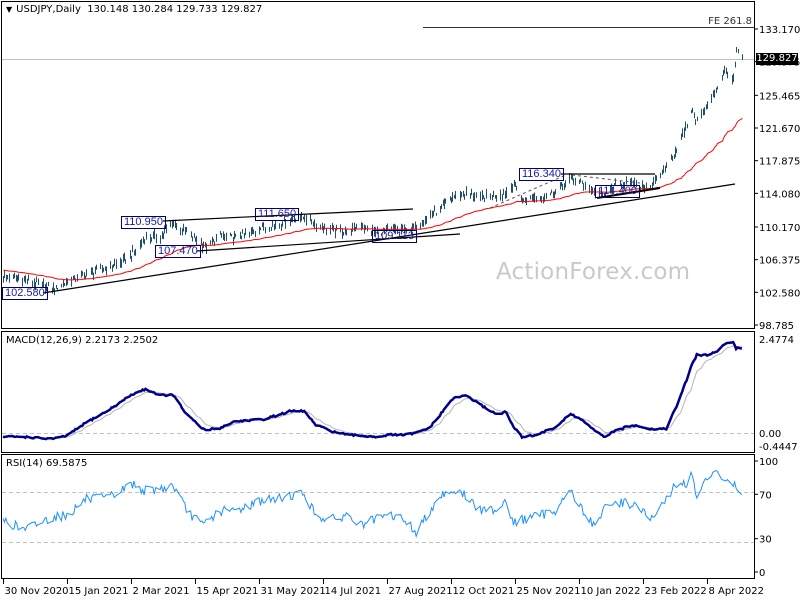 The width and height of the screenshot is (800, 600). Describe the element at coordinates (778, 447) in the screenshot. I see `macd-axis-label: -0.4447` at that location.